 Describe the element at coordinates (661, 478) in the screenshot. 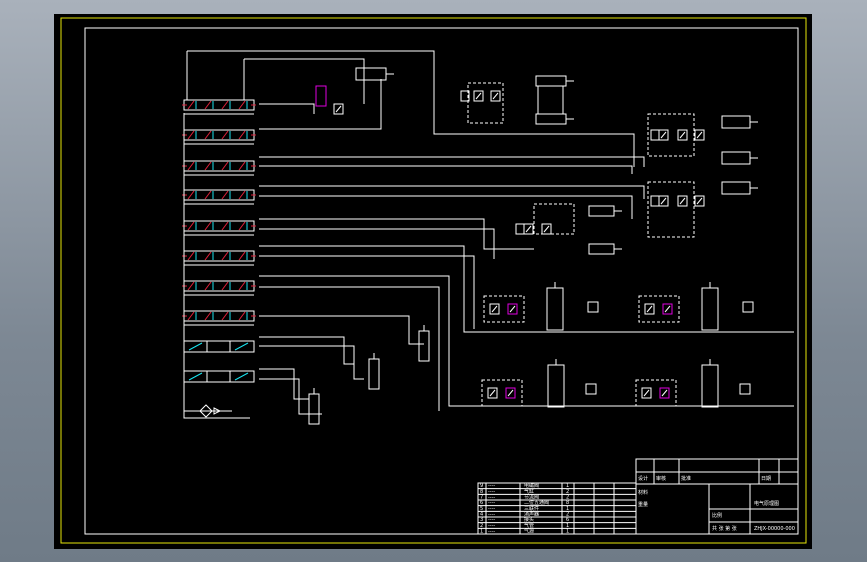

I see `checker-label: 审核` at that location.